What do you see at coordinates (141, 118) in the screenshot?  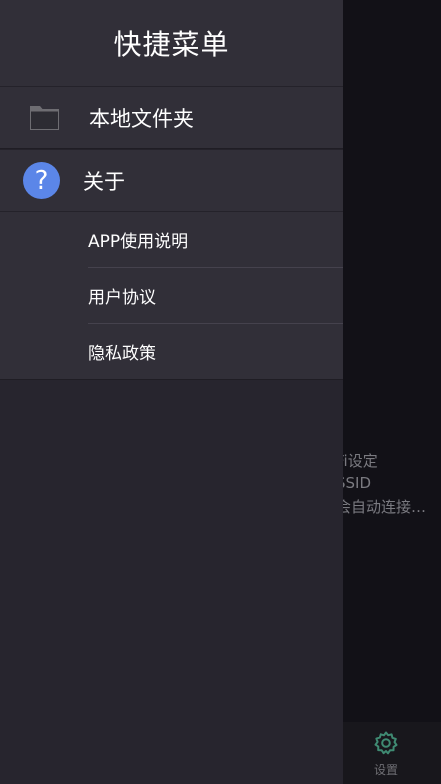 I see `local-folder-label: 本地文件夹` at bounding box center [141, 118].